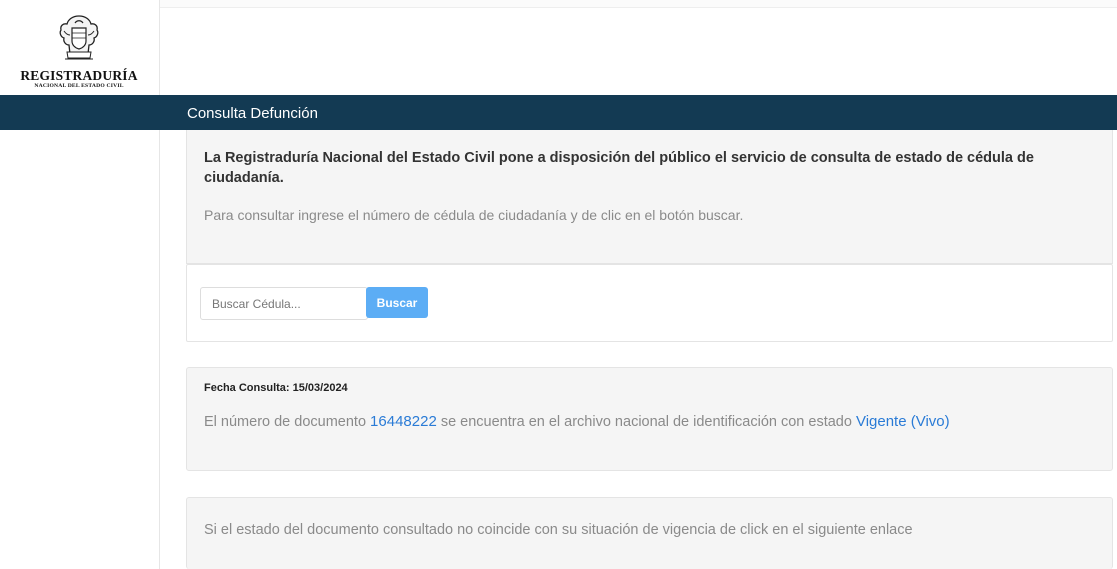  Describe the element at coordinates (79, 86) in the screenshot. I see `logo-subtitle: NACIONAL DEL ESTADO CIVIL` at that location.